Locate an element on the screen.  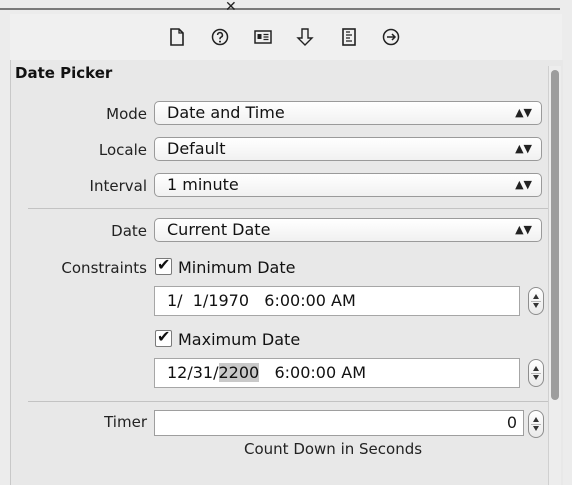
mouse-cursor-icon: ✕ is located at coordinates (231, 7).